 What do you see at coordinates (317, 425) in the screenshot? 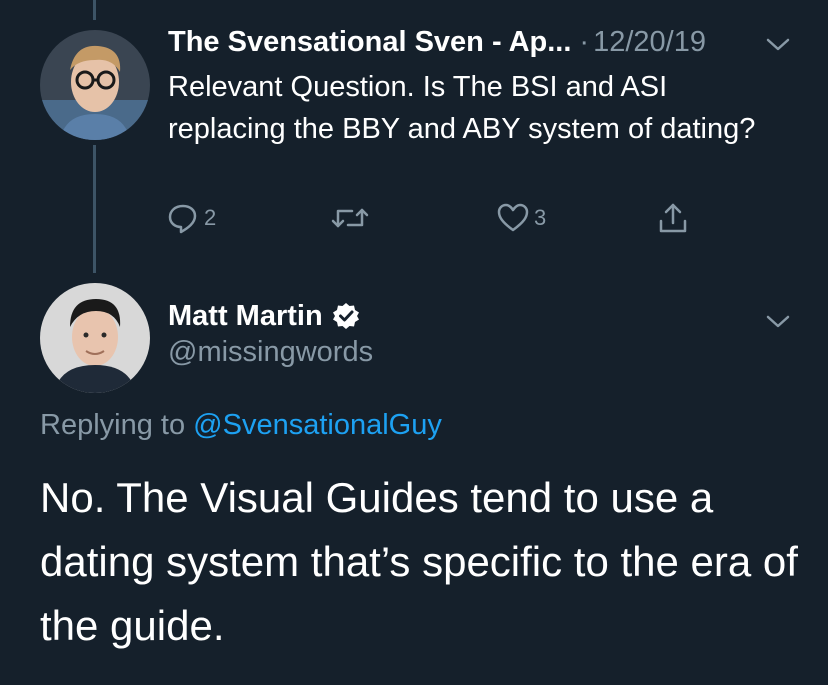
I see `replying-handle-link: @SvensationalGuy` at bounding box center [317, 425].